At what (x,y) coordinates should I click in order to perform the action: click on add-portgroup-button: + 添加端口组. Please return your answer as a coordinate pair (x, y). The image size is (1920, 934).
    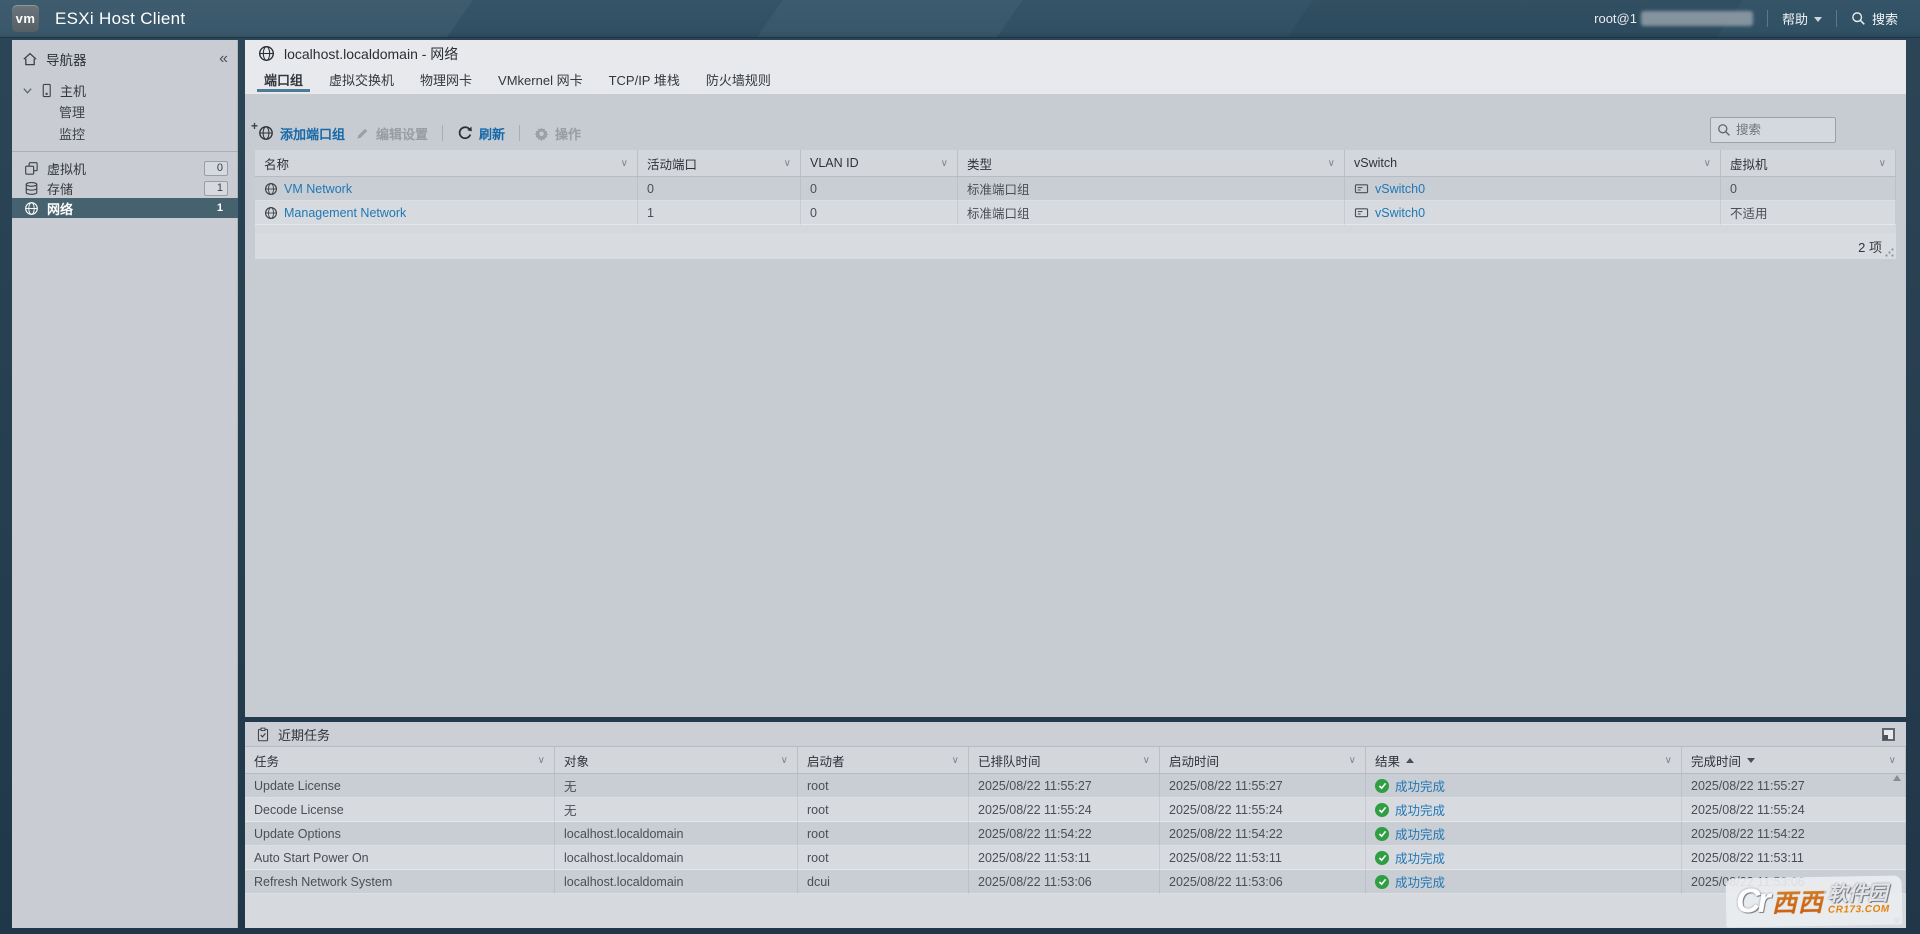
    Looking at the image, I should click on (298, 131).